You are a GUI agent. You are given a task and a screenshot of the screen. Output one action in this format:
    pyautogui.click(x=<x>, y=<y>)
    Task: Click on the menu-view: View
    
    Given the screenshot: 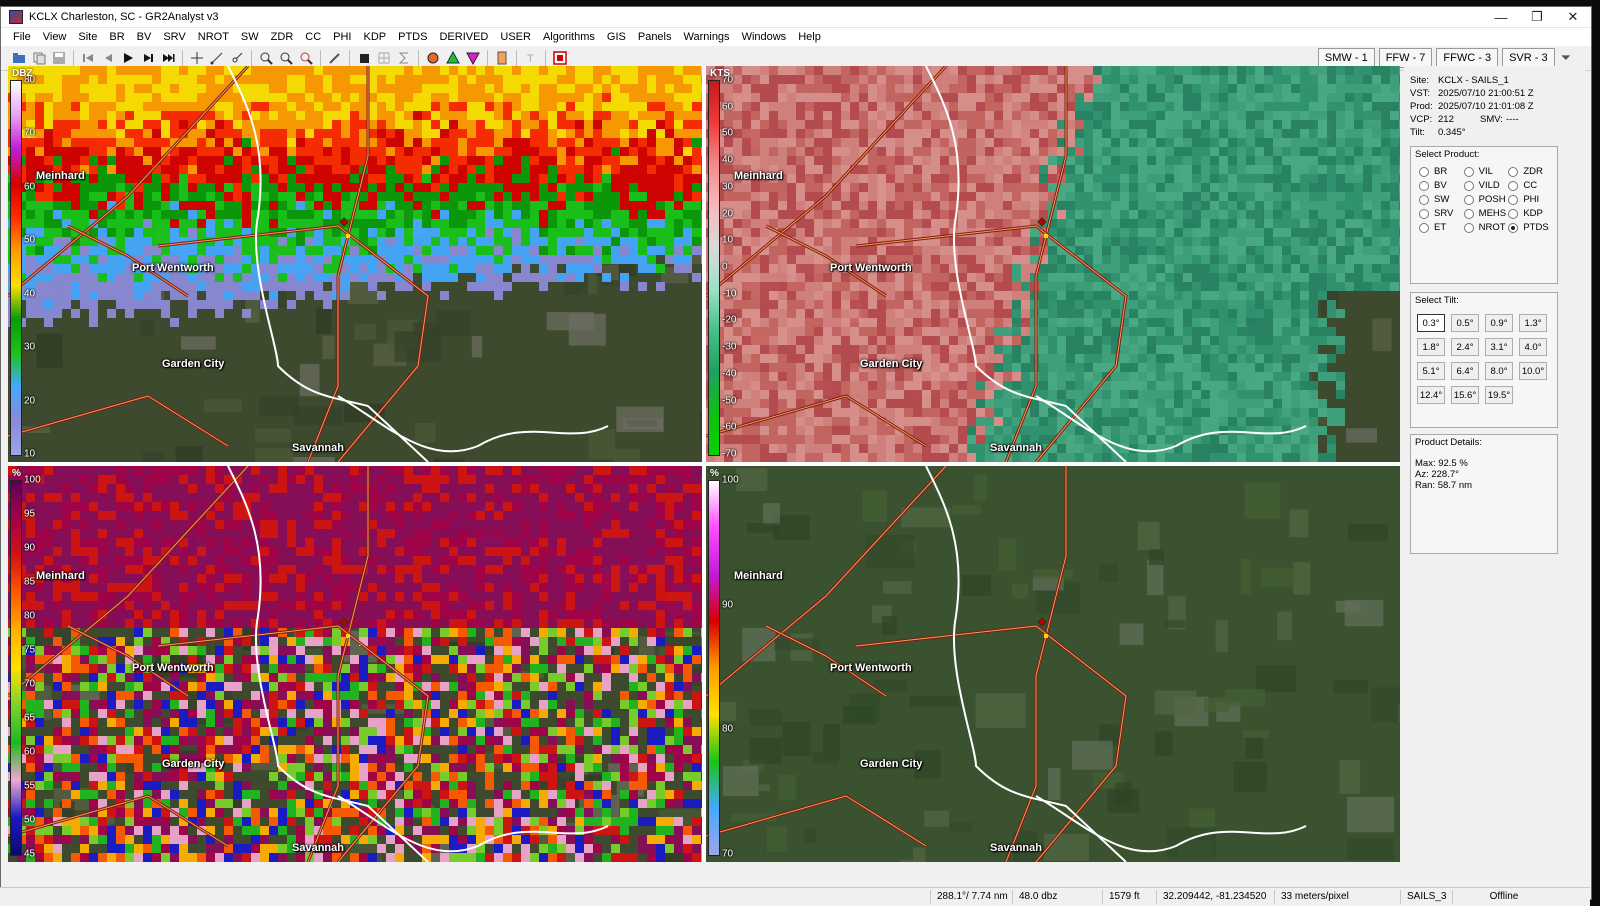 What is the action you would take?
    pyautogui.click(x=55, y=37)
    